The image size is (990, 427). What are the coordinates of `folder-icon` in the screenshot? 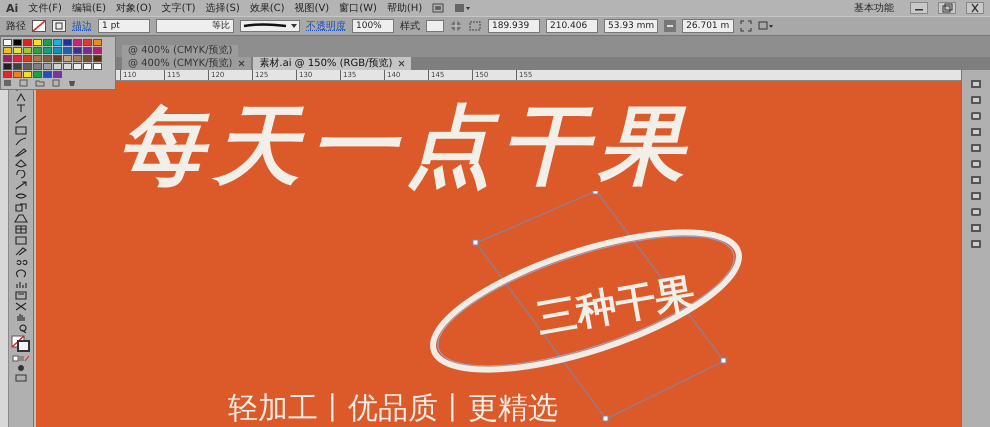 It's located at (40, 83).